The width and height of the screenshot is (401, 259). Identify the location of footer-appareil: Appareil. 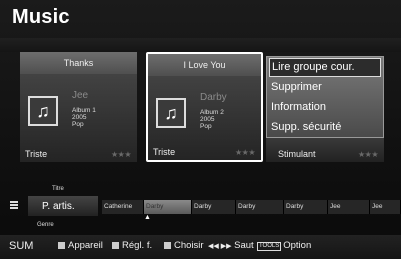
(80, 246).